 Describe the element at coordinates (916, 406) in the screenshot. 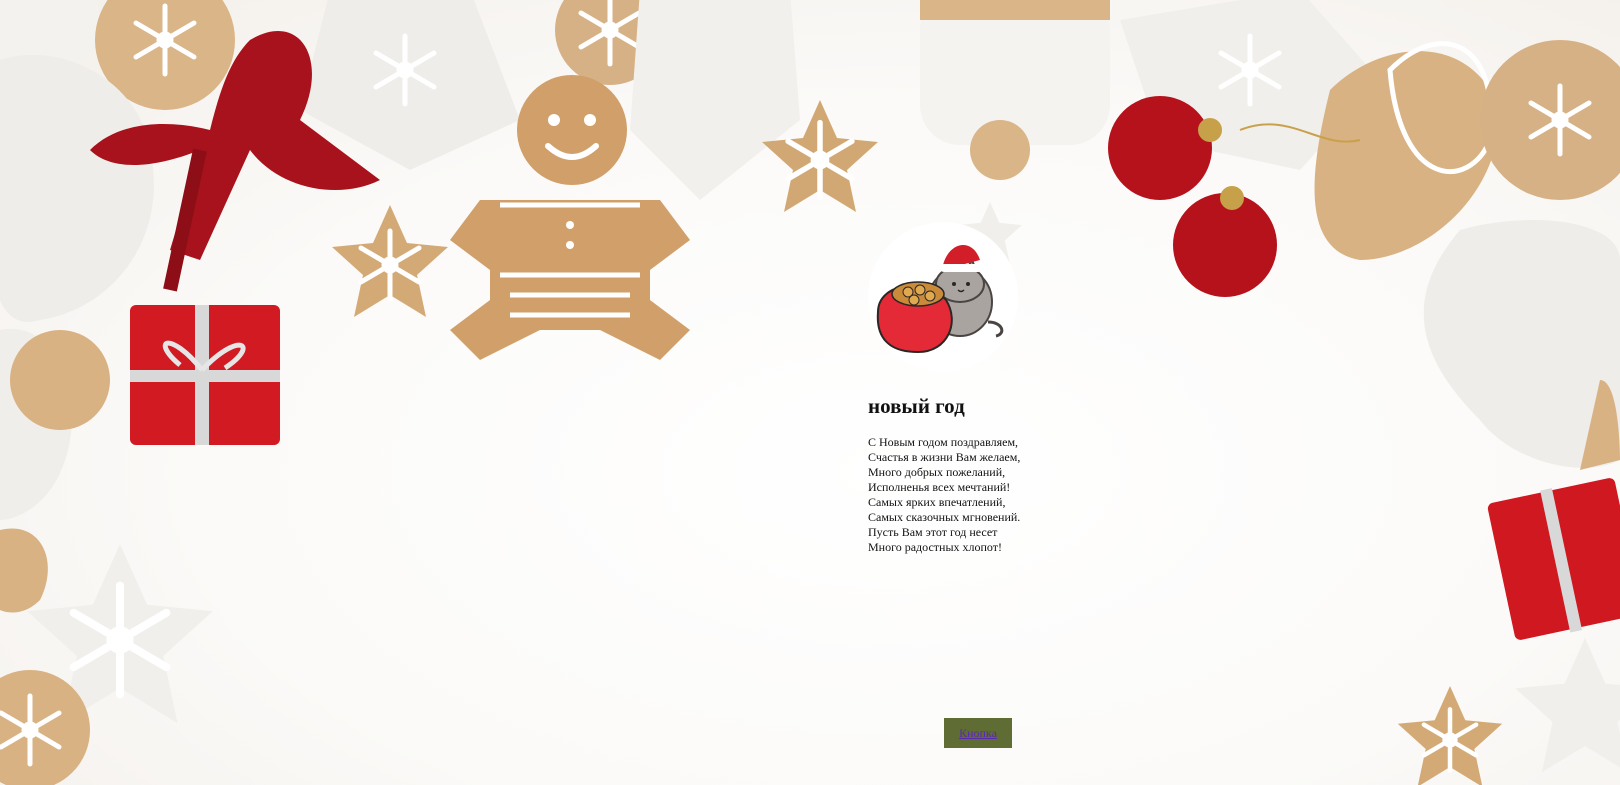

I see `page-title: новый год` at that location.